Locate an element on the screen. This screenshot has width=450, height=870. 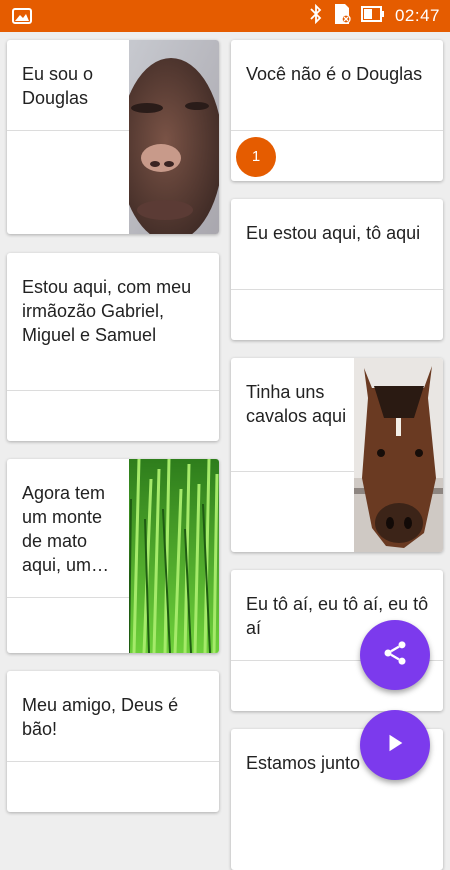
battery-icon is located at coordinates (372, 16).